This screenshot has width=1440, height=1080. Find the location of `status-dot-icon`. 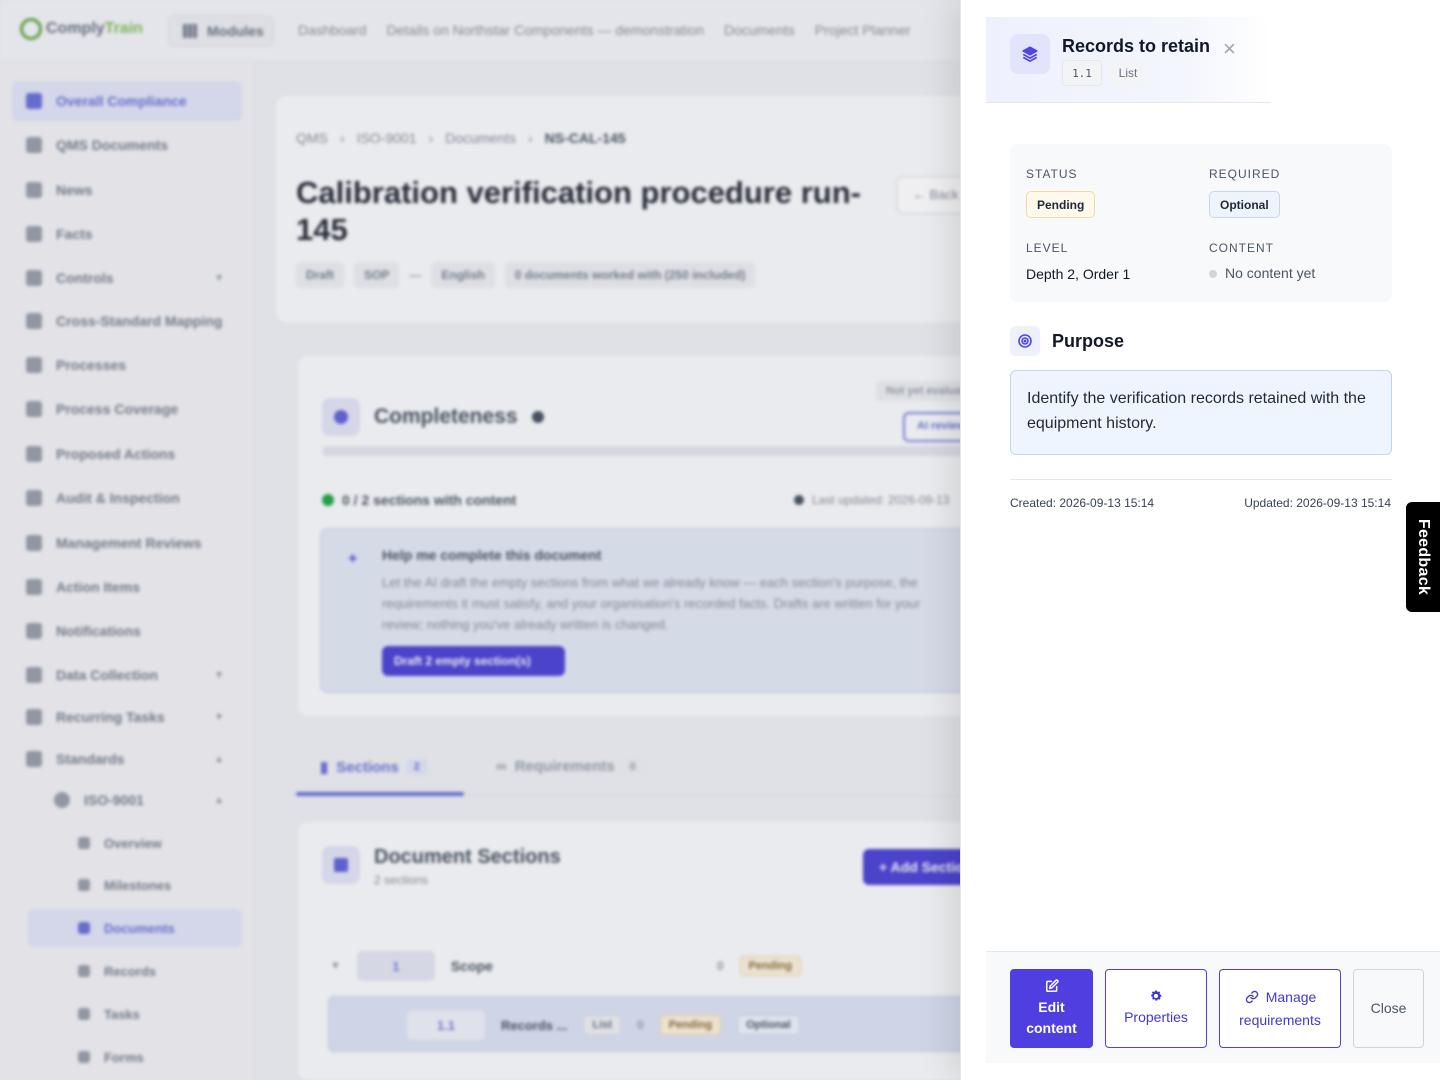

status-dot-icon is located at coordinates (1213, 274).